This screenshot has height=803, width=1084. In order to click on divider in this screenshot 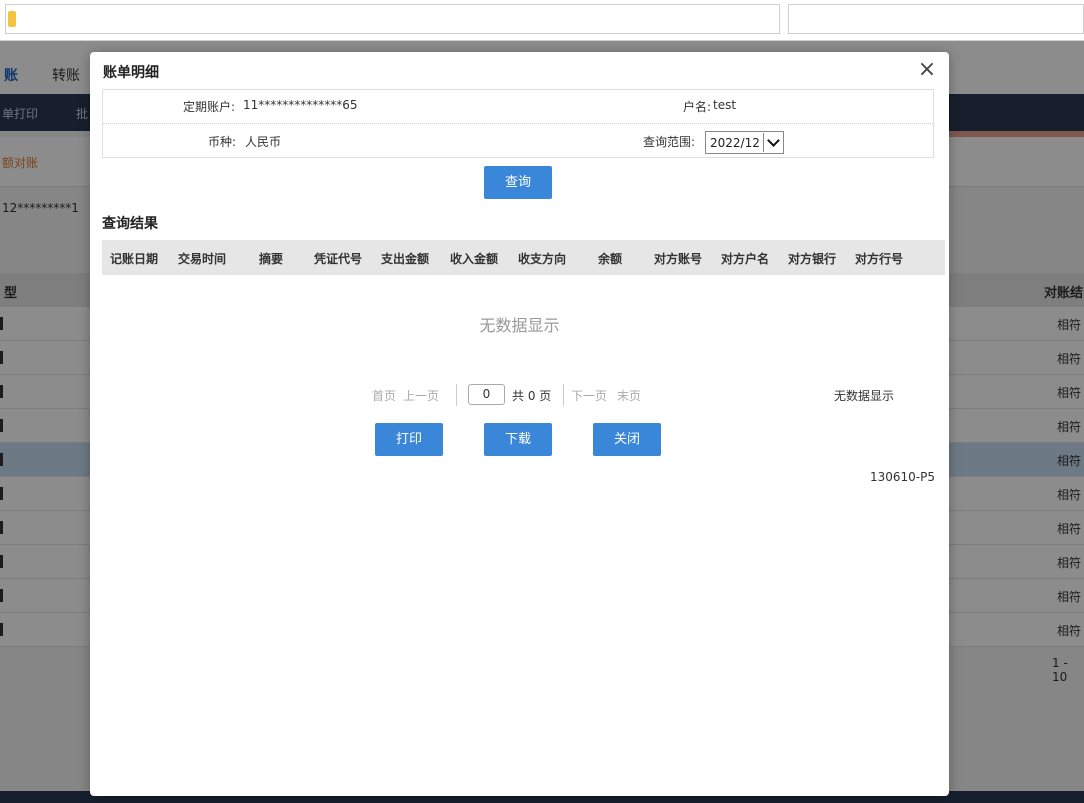, I will do `click(518, 123)`.